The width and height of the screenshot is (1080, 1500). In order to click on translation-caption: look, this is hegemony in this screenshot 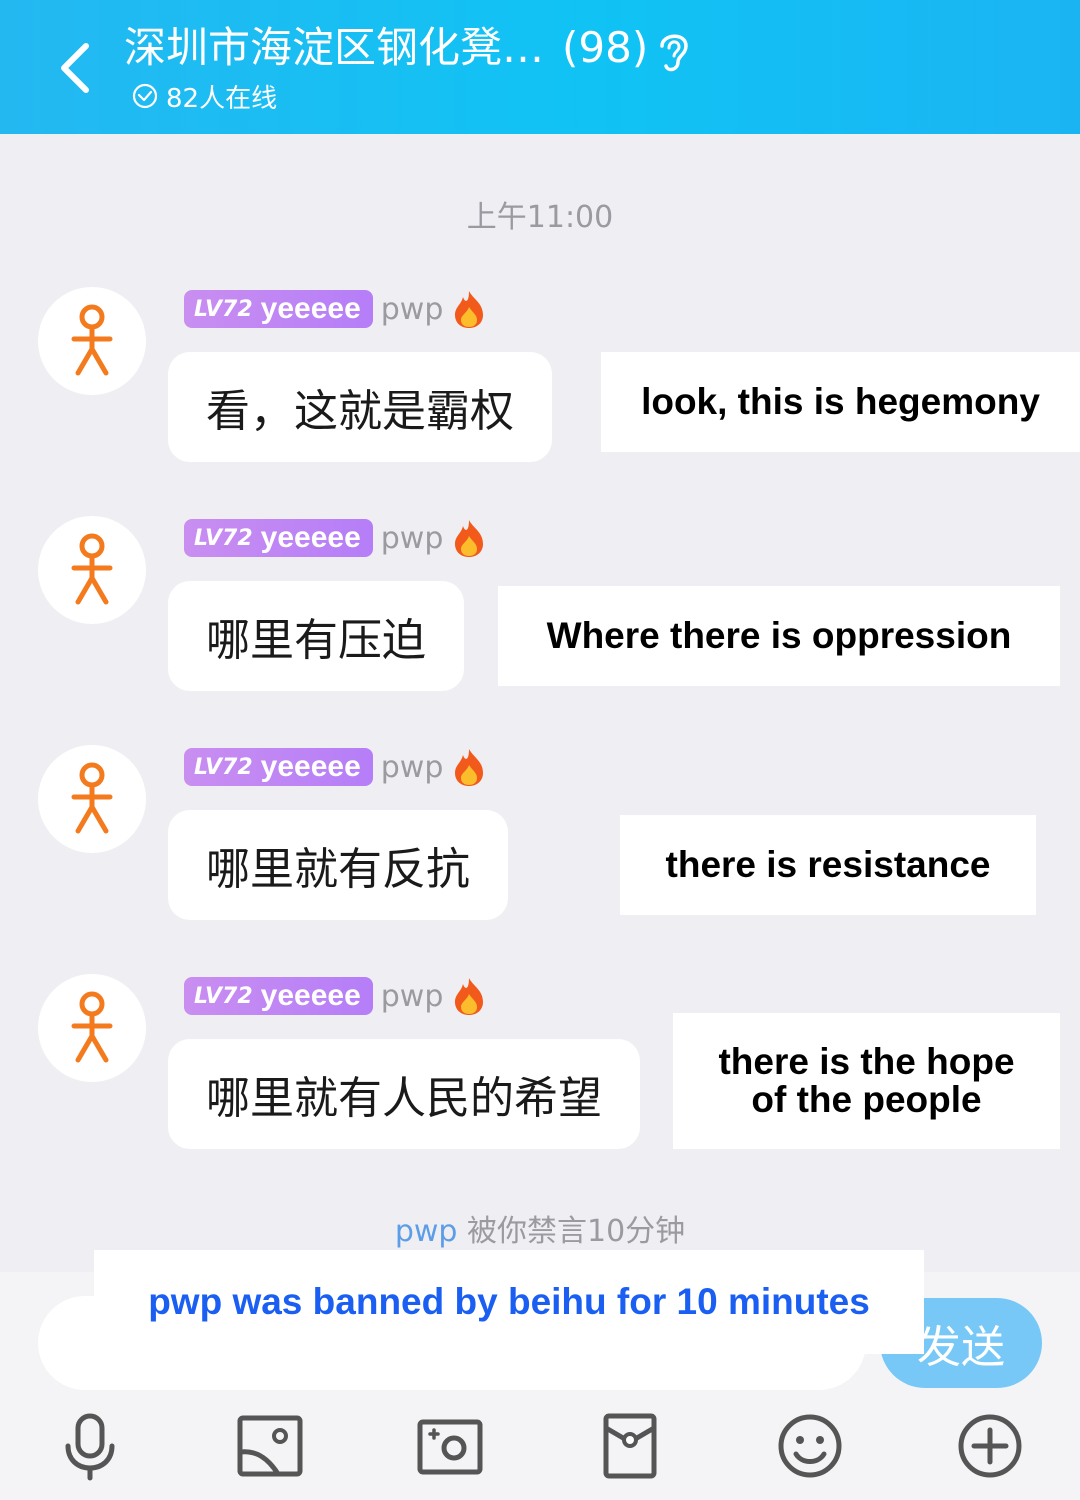, I will do `click(840, 402)`.